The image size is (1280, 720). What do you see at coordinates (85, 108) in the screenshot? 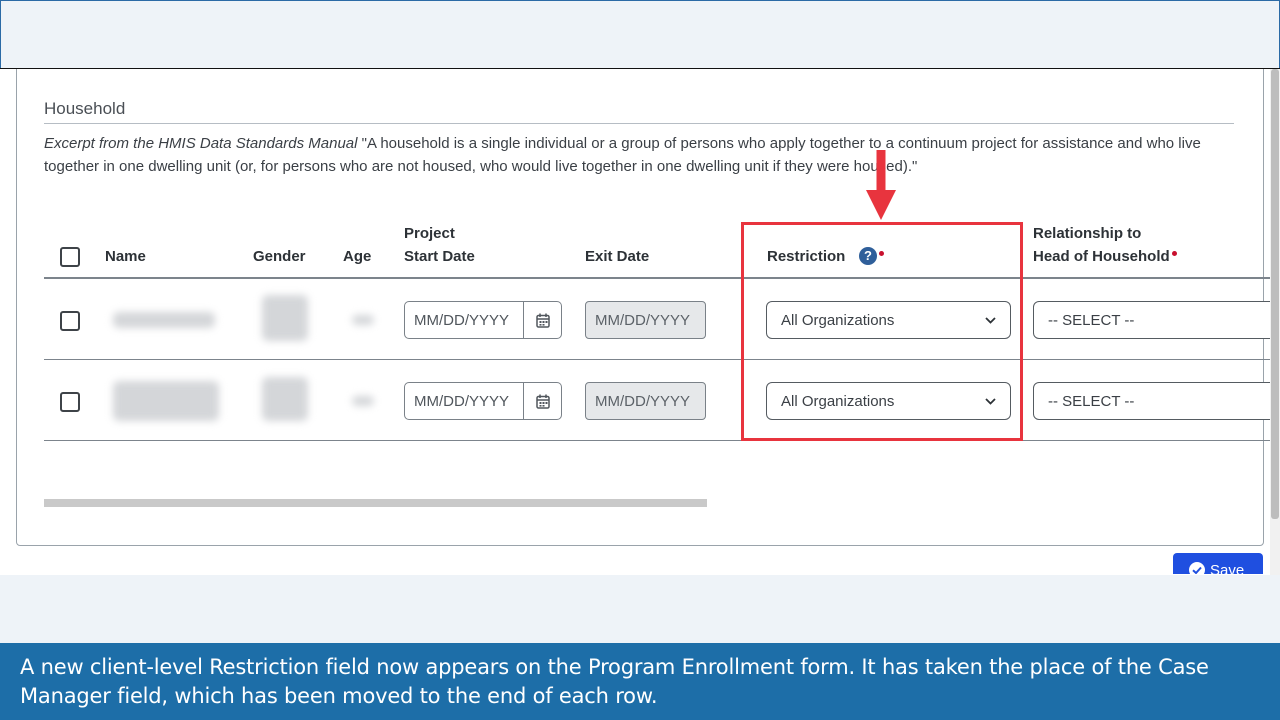
I see `section-title: Household` at bounding box center [85, 108].